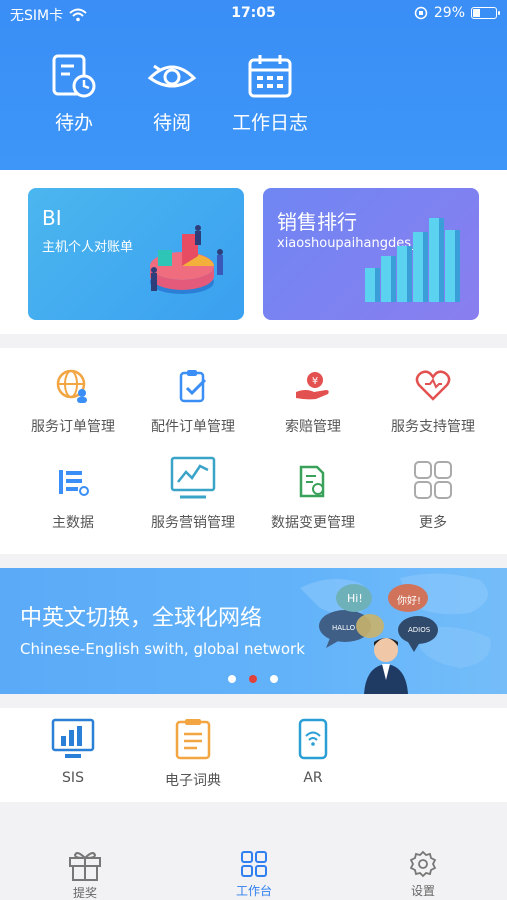 Image resolution: width=507 pixels, height=900 pixels. Describe the element at coordinates (193, 523) in the screenshot. I see `grid-item-label: 服务营销管理` at that location.